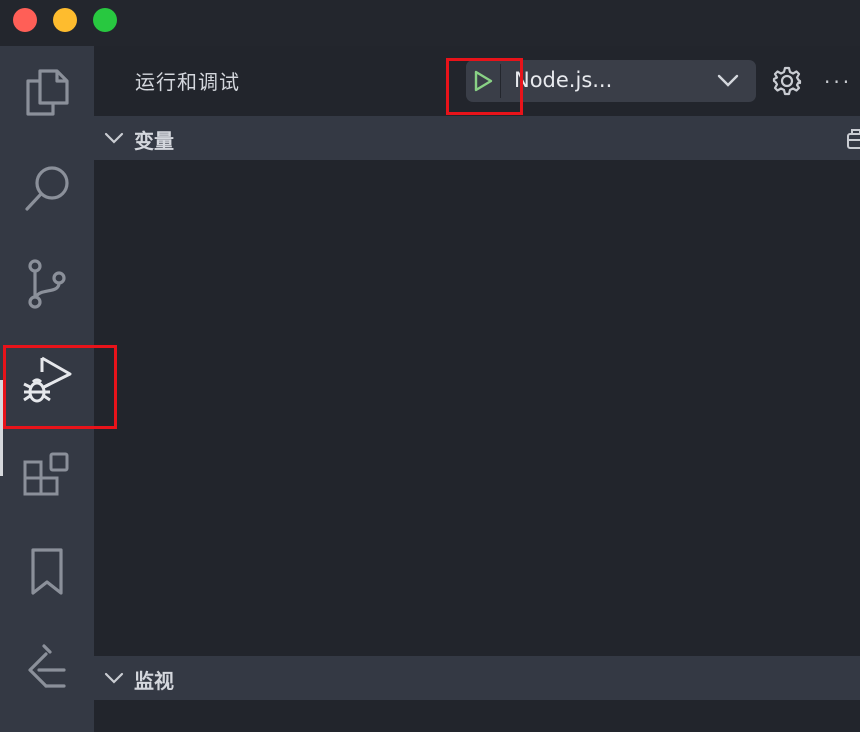 The height and width of the screenshot is (732, 860). I want to click on watch-section-title: 监视, so click(154, 681).